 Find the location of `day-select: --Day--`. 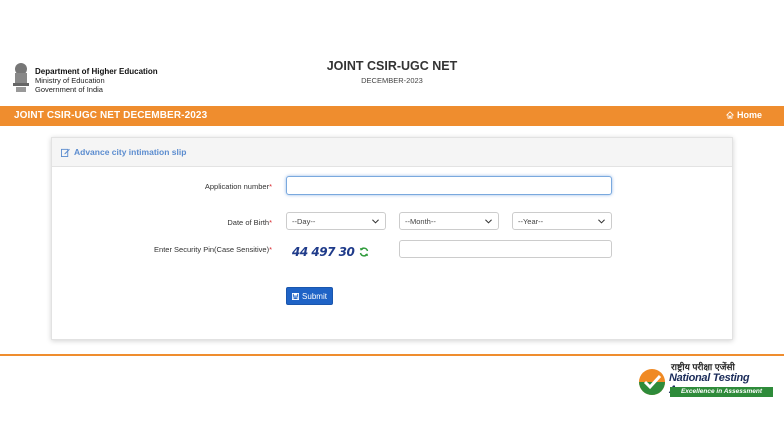

day-select: --Day-- is located at coordinates (336, 221).